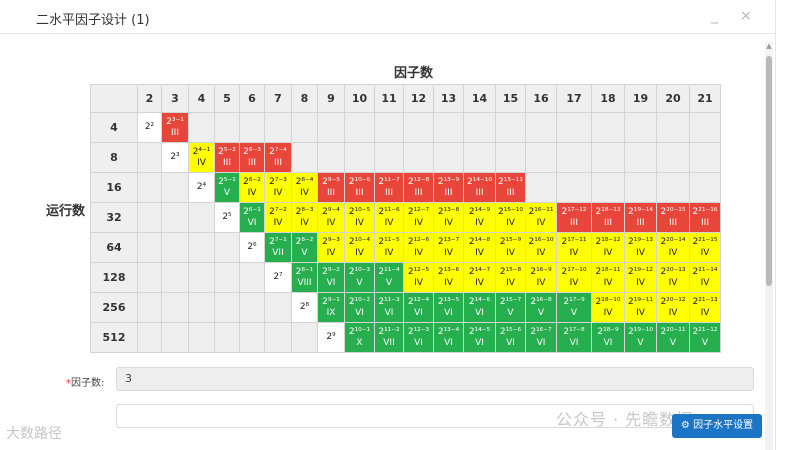 This screenshot has height=450, width=800. What do you see at coordinates (252, 217) in the screenshot?
I see `design-cell: 2⁶⁻¹ VI` at bounding box center [252, 217].